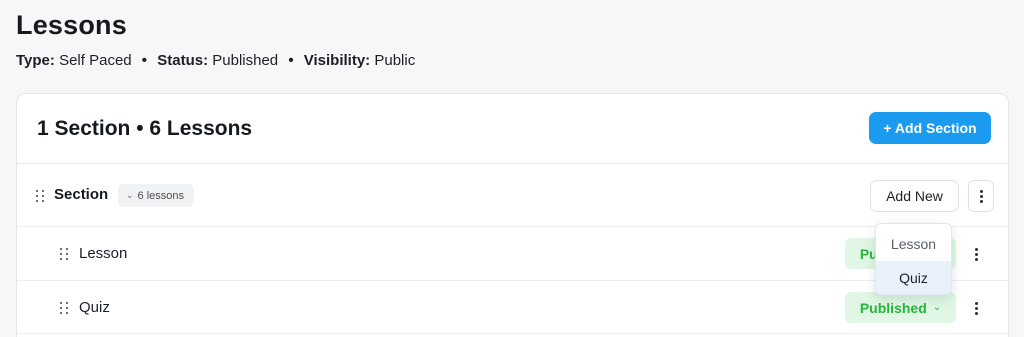 The image size is (1024, 337). What do you see at coordinates (914, 196) in the screenshot?
I see `add-new-button: Add New` at bounding box center [914, 196].